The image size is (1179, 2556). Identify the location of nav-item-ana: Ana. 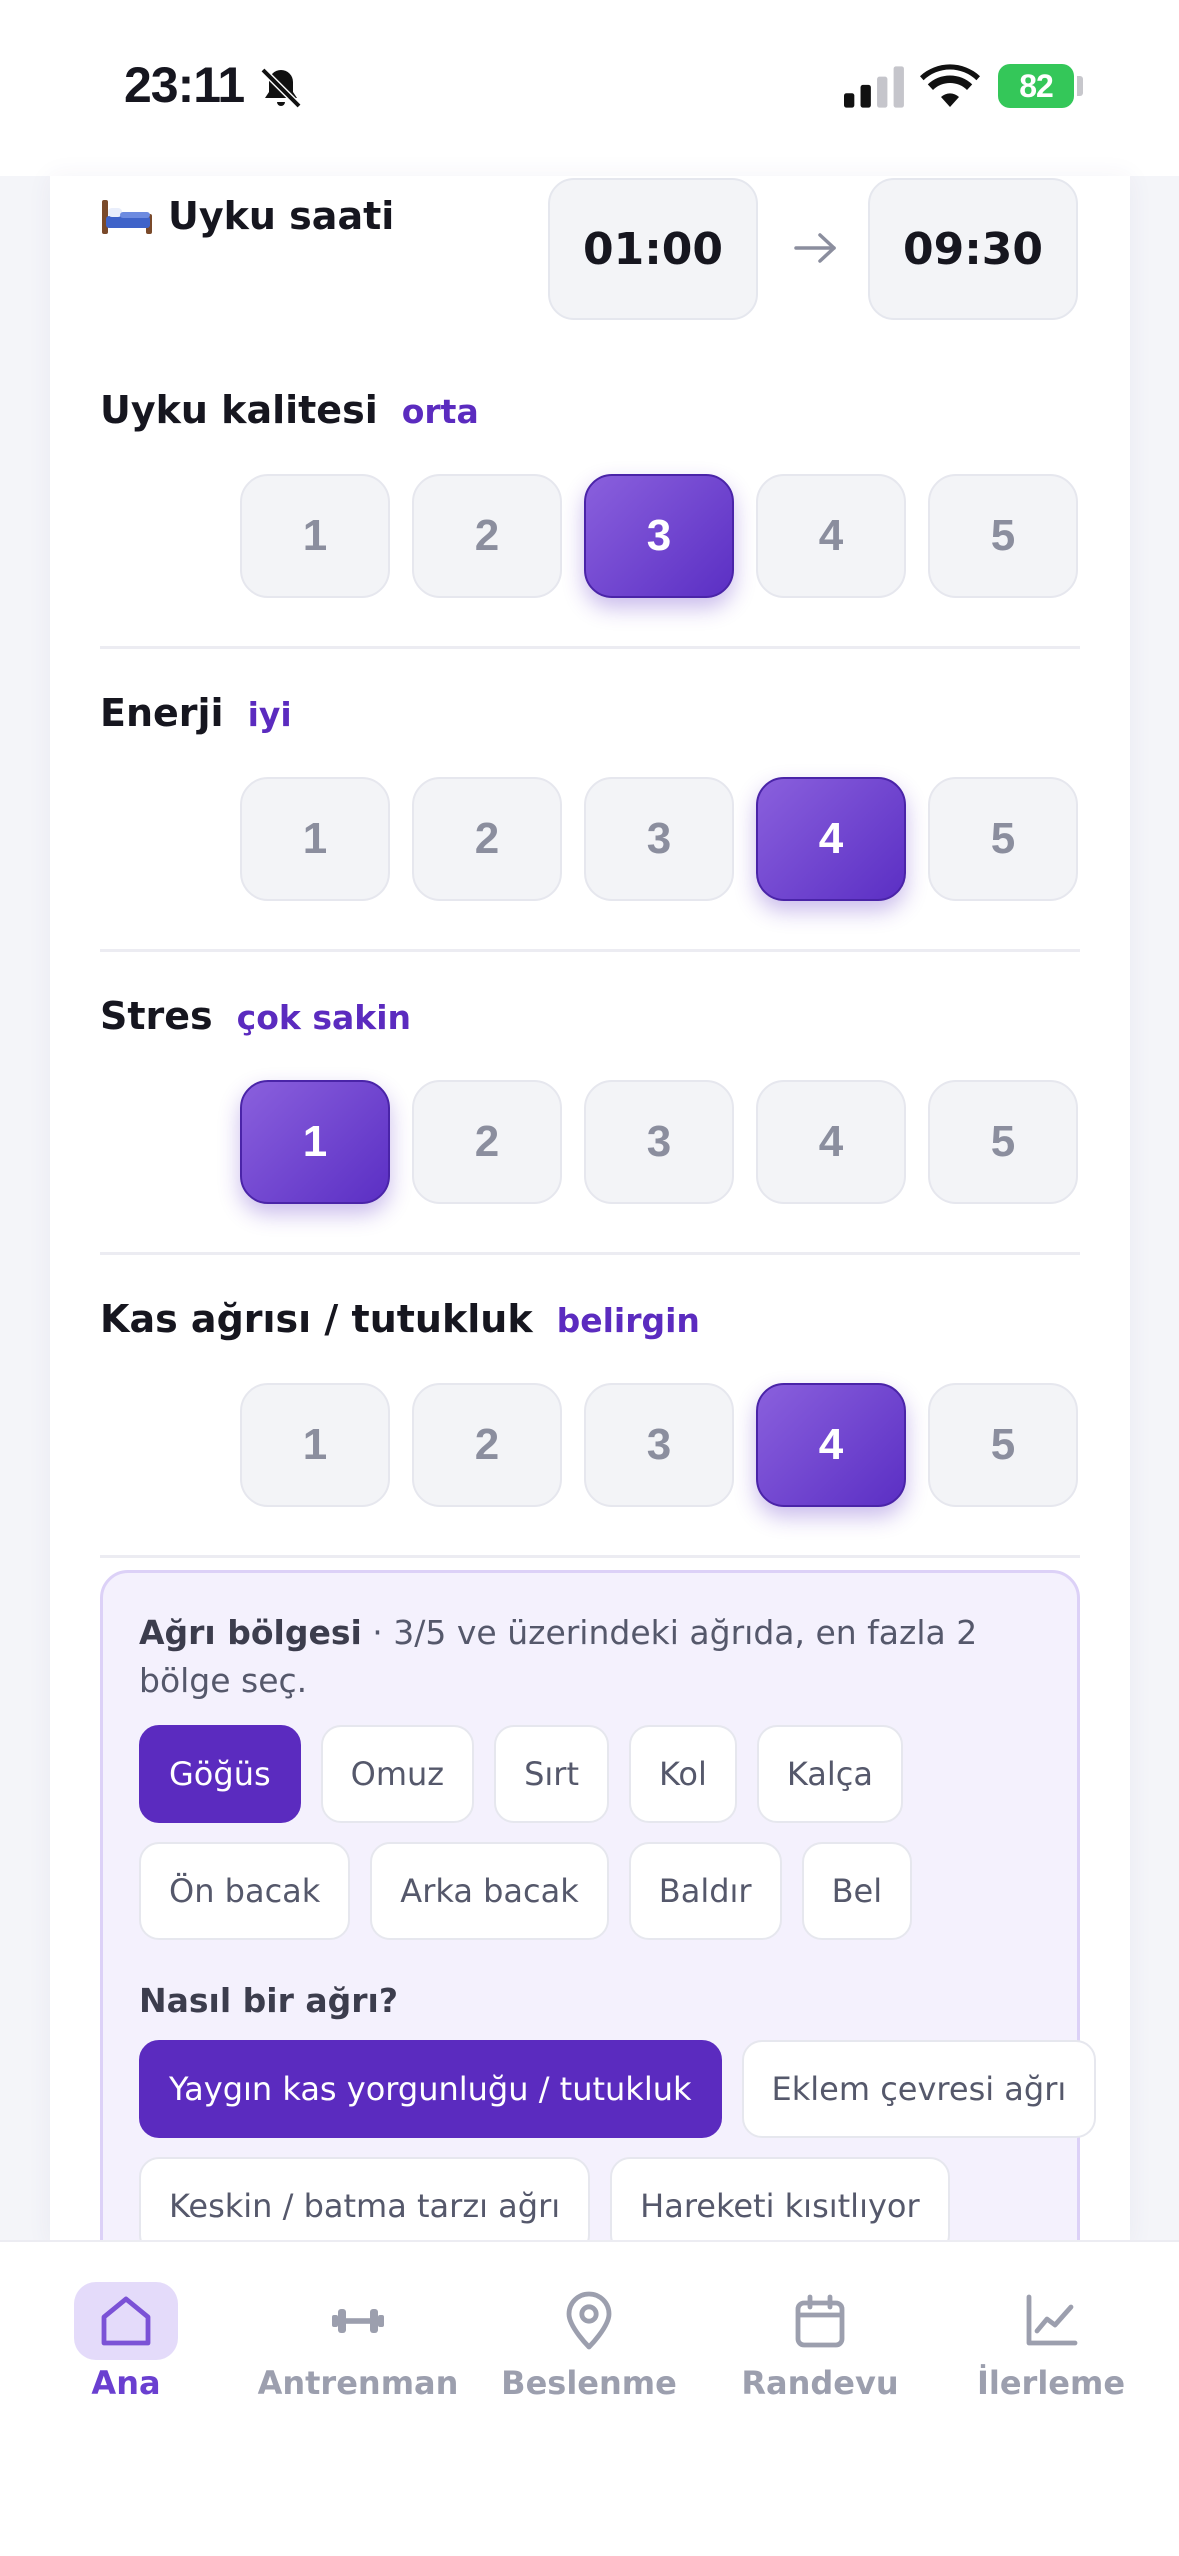
(126, 2342).